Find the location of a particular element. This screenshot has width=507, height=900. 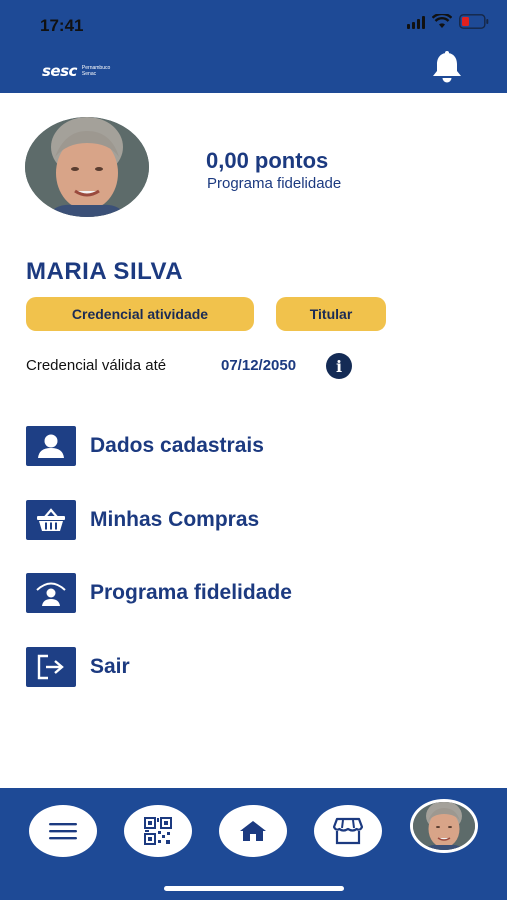

points-value: 0,00 pontos is located at coordinates (267, 160).